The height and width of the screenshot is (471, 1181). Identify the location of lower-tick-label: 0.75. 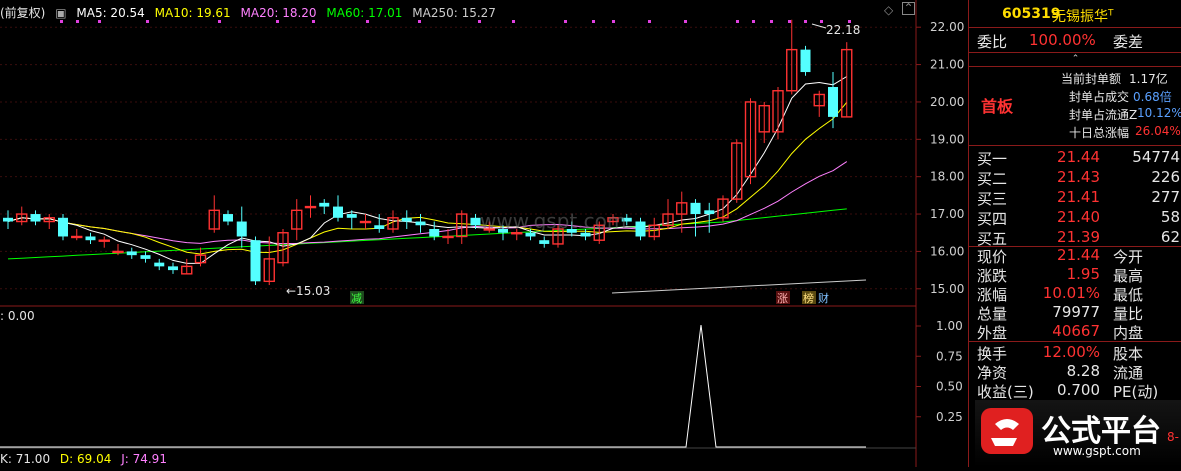
(949, 356).